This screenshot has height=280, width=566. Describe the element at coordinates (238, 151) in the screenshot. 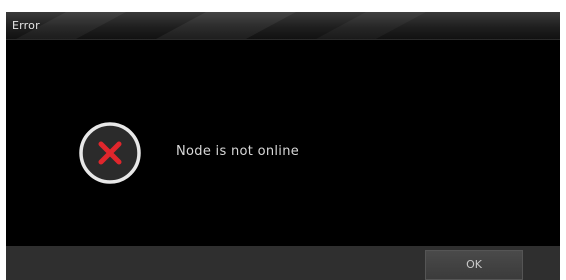

I see `error-message: Node is not online` at that location.